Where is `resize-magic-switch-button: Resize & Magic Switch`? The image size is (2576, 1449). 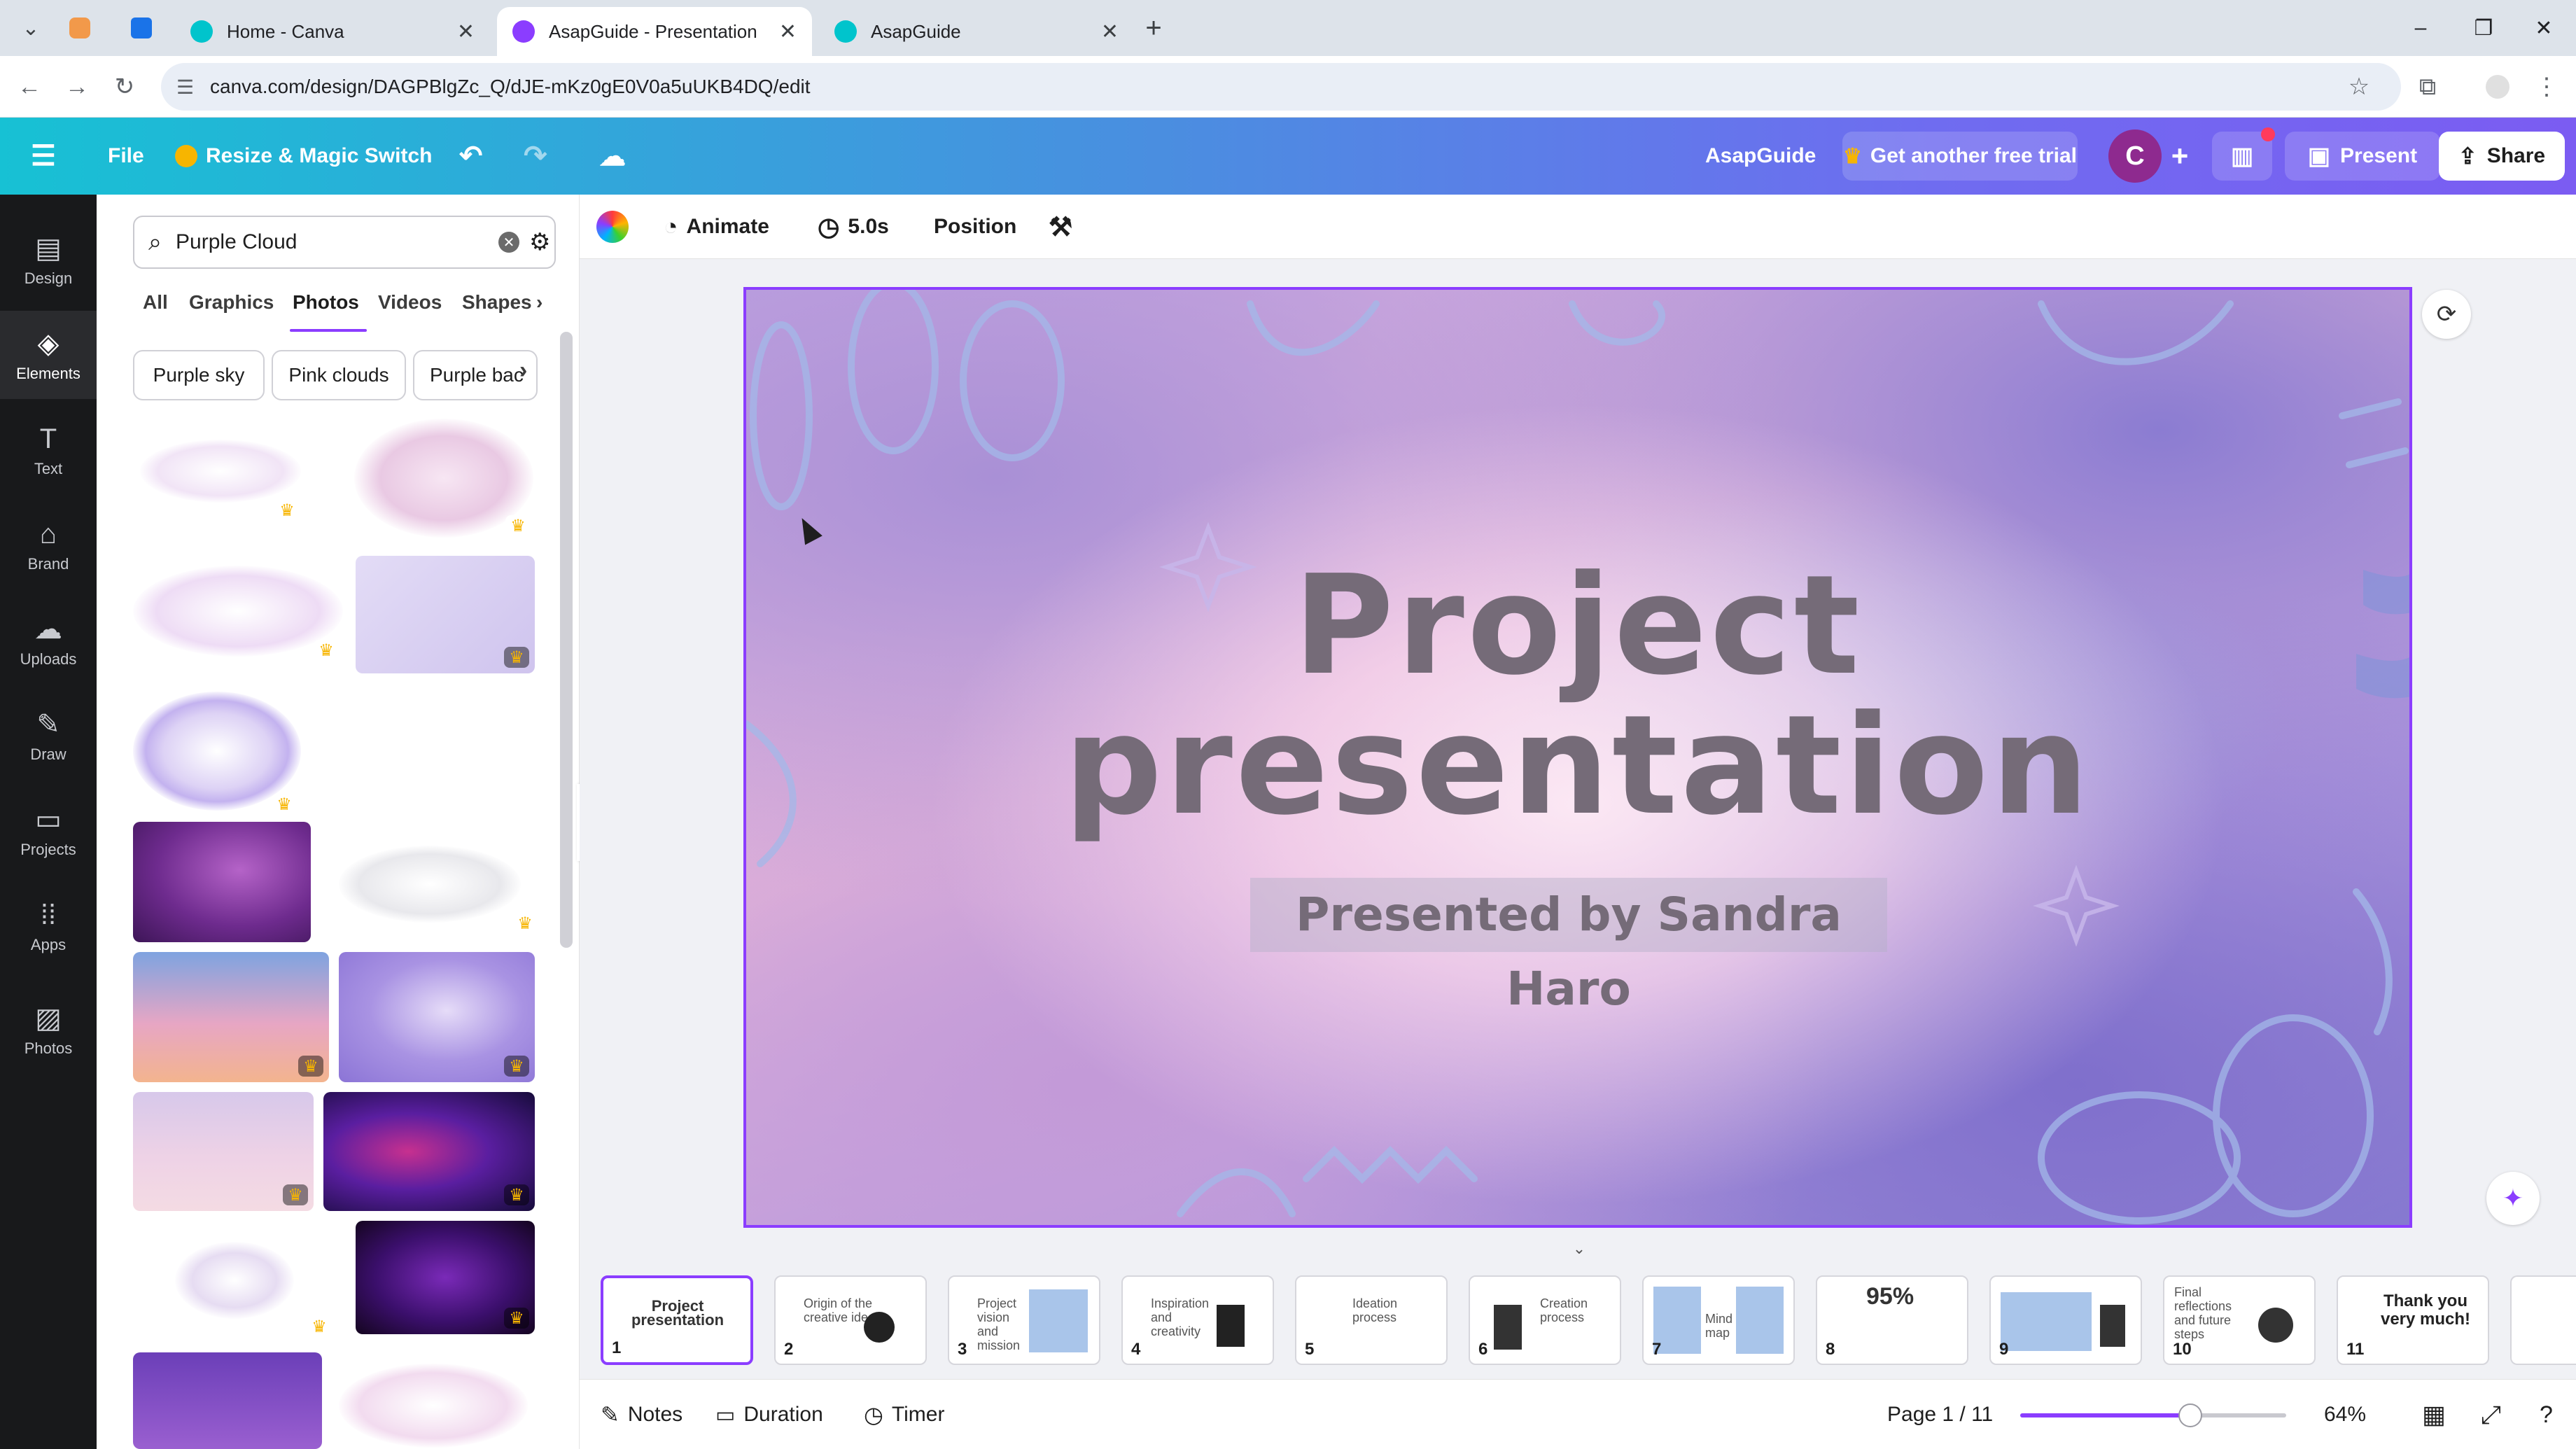
resize-magic-switch-button: Resize & Magic Switch is located at coordinates (303, 156).